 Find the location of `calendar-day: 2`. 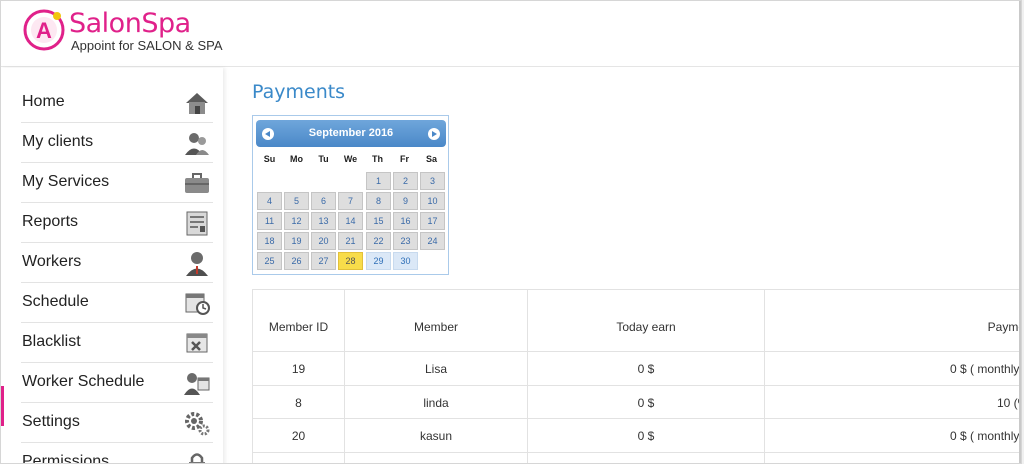

calendar-day: 2 is located at coordinates (405, 181).